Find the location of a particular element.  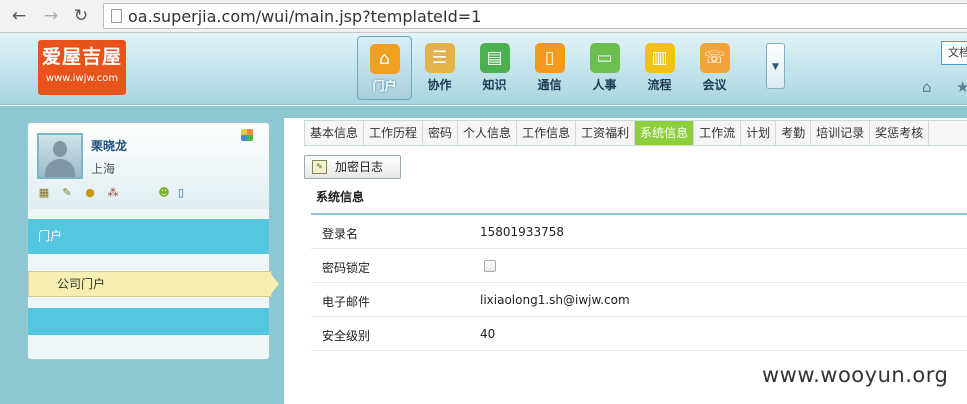

lock-icon: ● is located at coordinates (90, 193).